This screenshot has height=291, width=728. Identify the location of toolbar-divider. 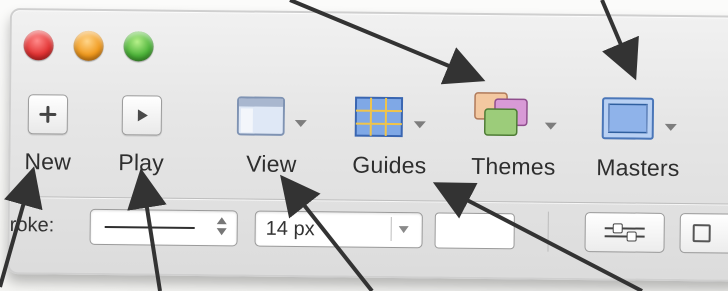
(369, 200).